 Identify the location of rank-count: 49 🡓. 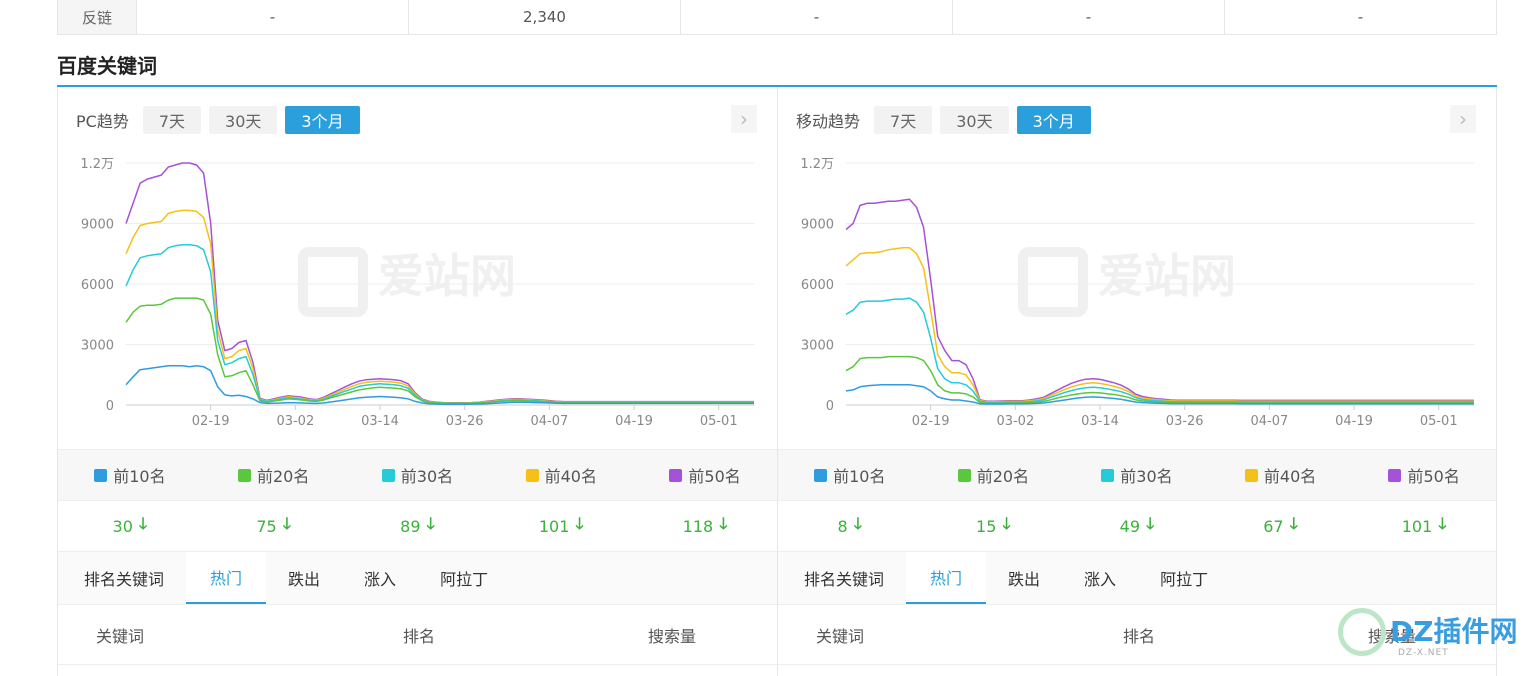
(1137, 526).